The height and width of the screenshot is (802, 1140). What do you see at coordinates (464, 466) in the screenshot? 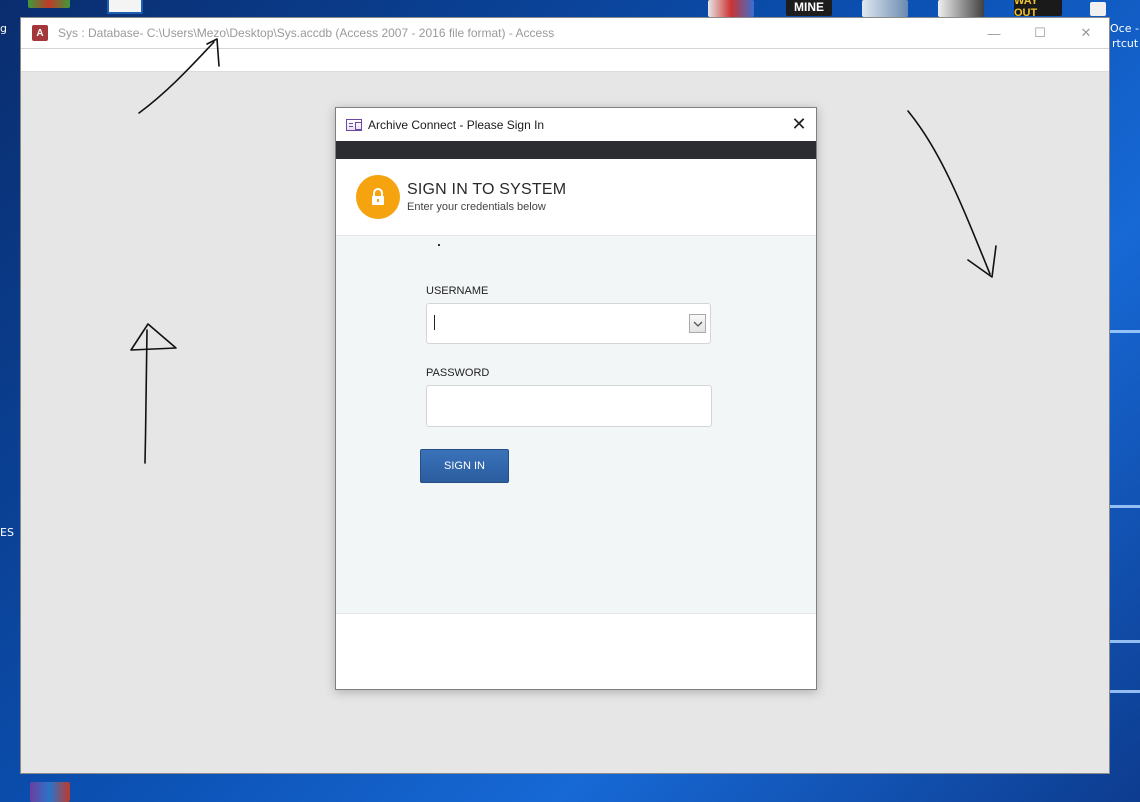
I see `signin-button: SIGN IN` at bounding box center [464, 466].